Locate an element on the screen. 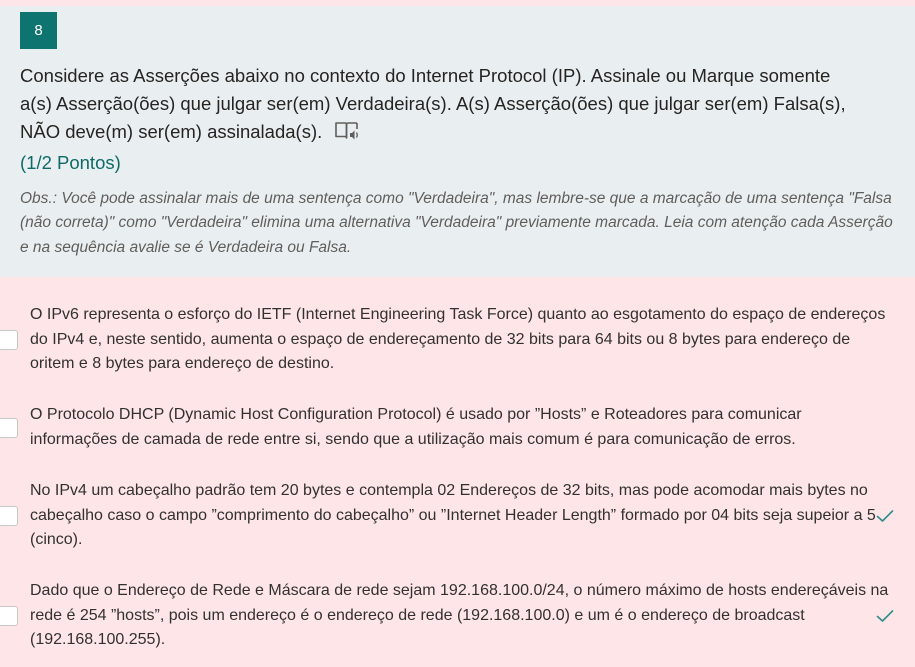 The height and width of the screenshot is (667, 915). option-1-checkbox is located at coordinates (9, 340).